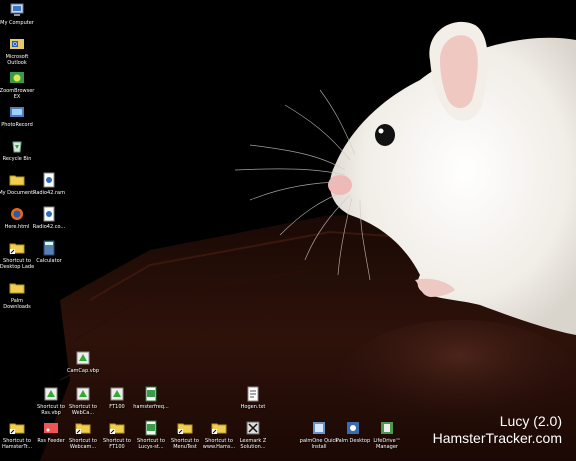 This screenshot has width=576, height=461. I want to click on desktop-icon: Shortcut to MenuTest, so click(185, 435).